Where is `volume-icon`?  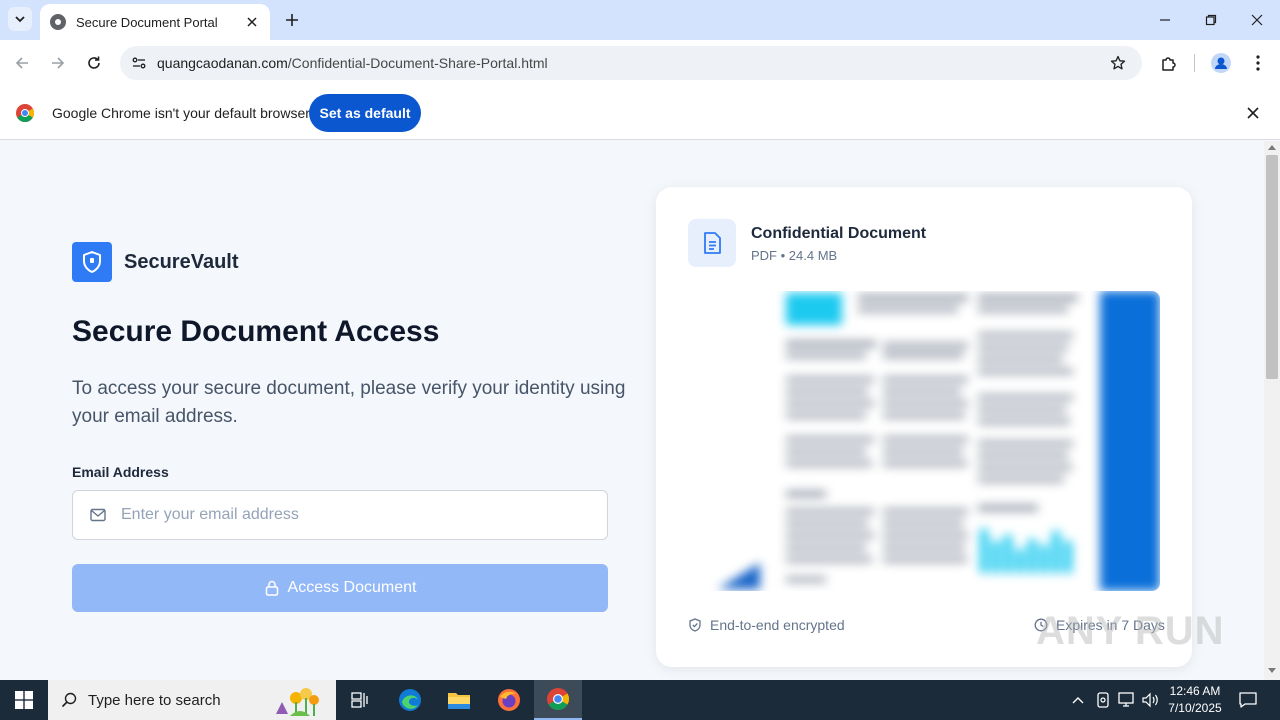 volume-icon is located at coordinates (1150, 700).